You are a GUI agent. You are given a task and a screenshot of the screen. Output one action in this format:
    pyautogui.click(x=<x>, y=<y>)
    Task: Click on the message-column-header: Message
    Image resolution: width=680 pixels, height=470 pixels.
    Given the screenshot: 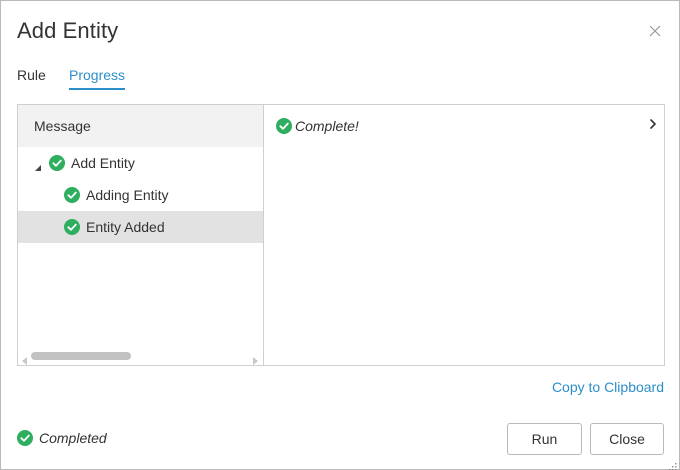 What is the action you would take?
    pyautogui.click(x=140, y=126)
    